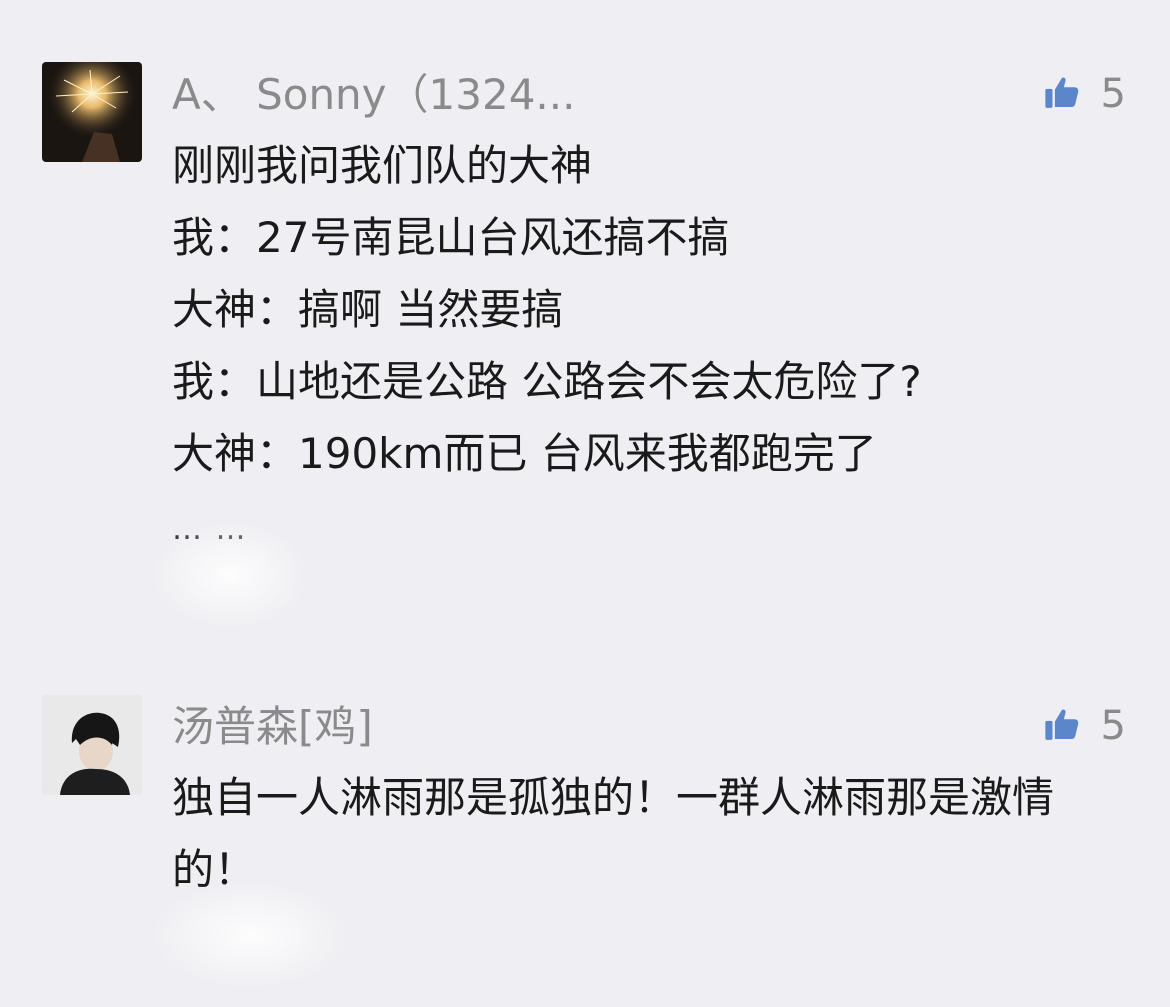  What do you see at coordinates (92, 112) in the screenshot?
I see `sparkler-avatar-icon` at bounding box center [92, 112].